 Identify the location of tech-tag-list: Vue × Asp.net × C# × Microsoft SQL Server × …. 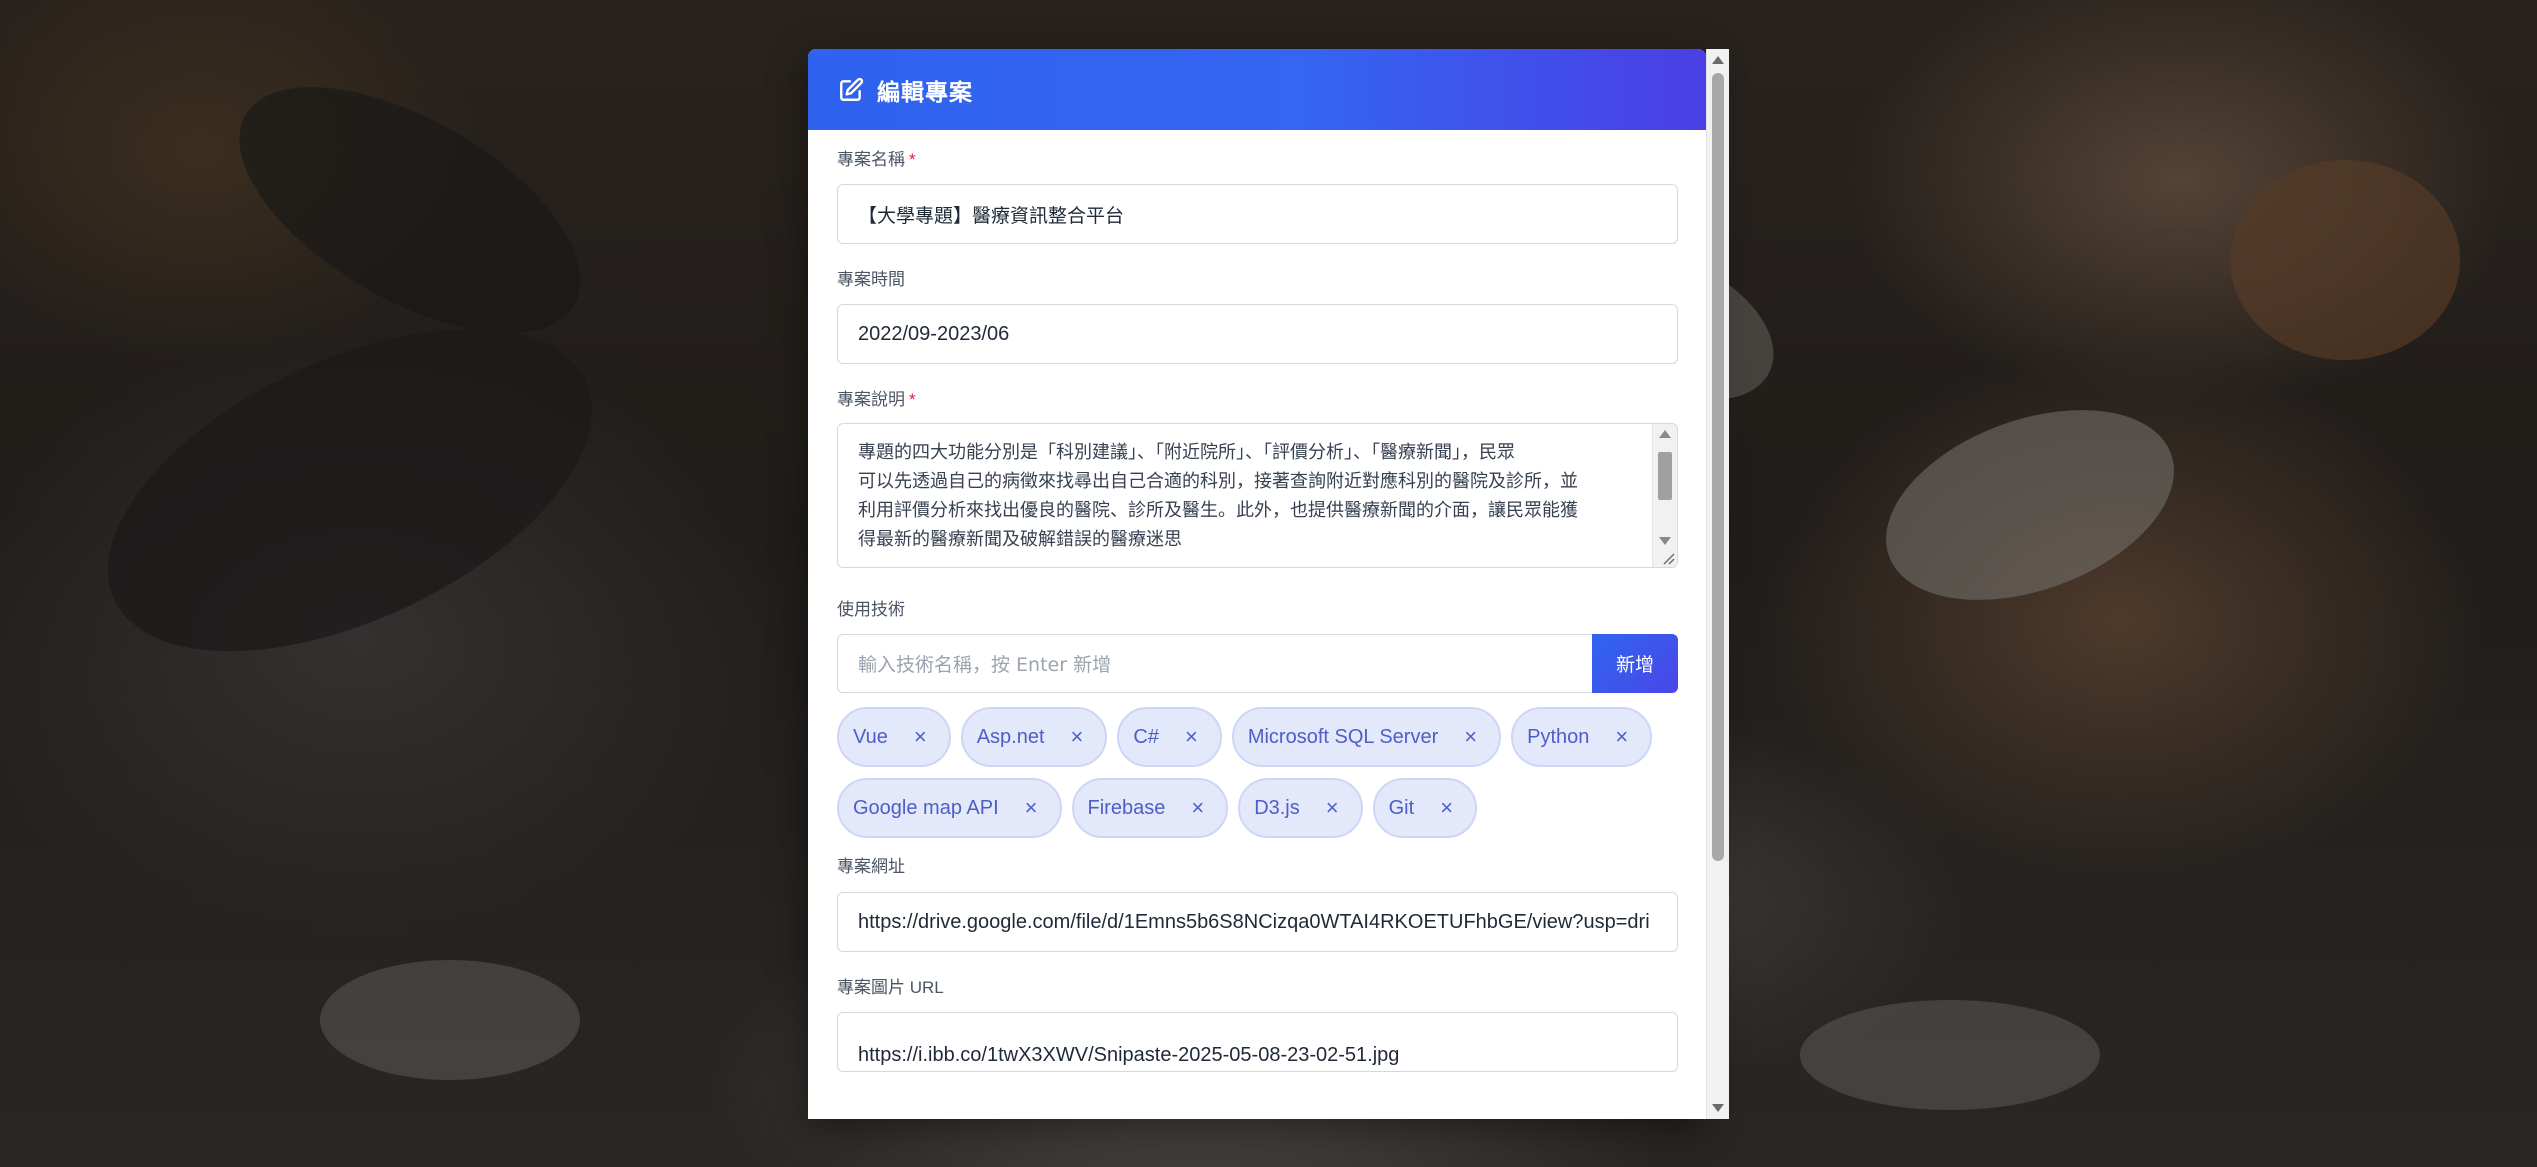
(1257, 772).